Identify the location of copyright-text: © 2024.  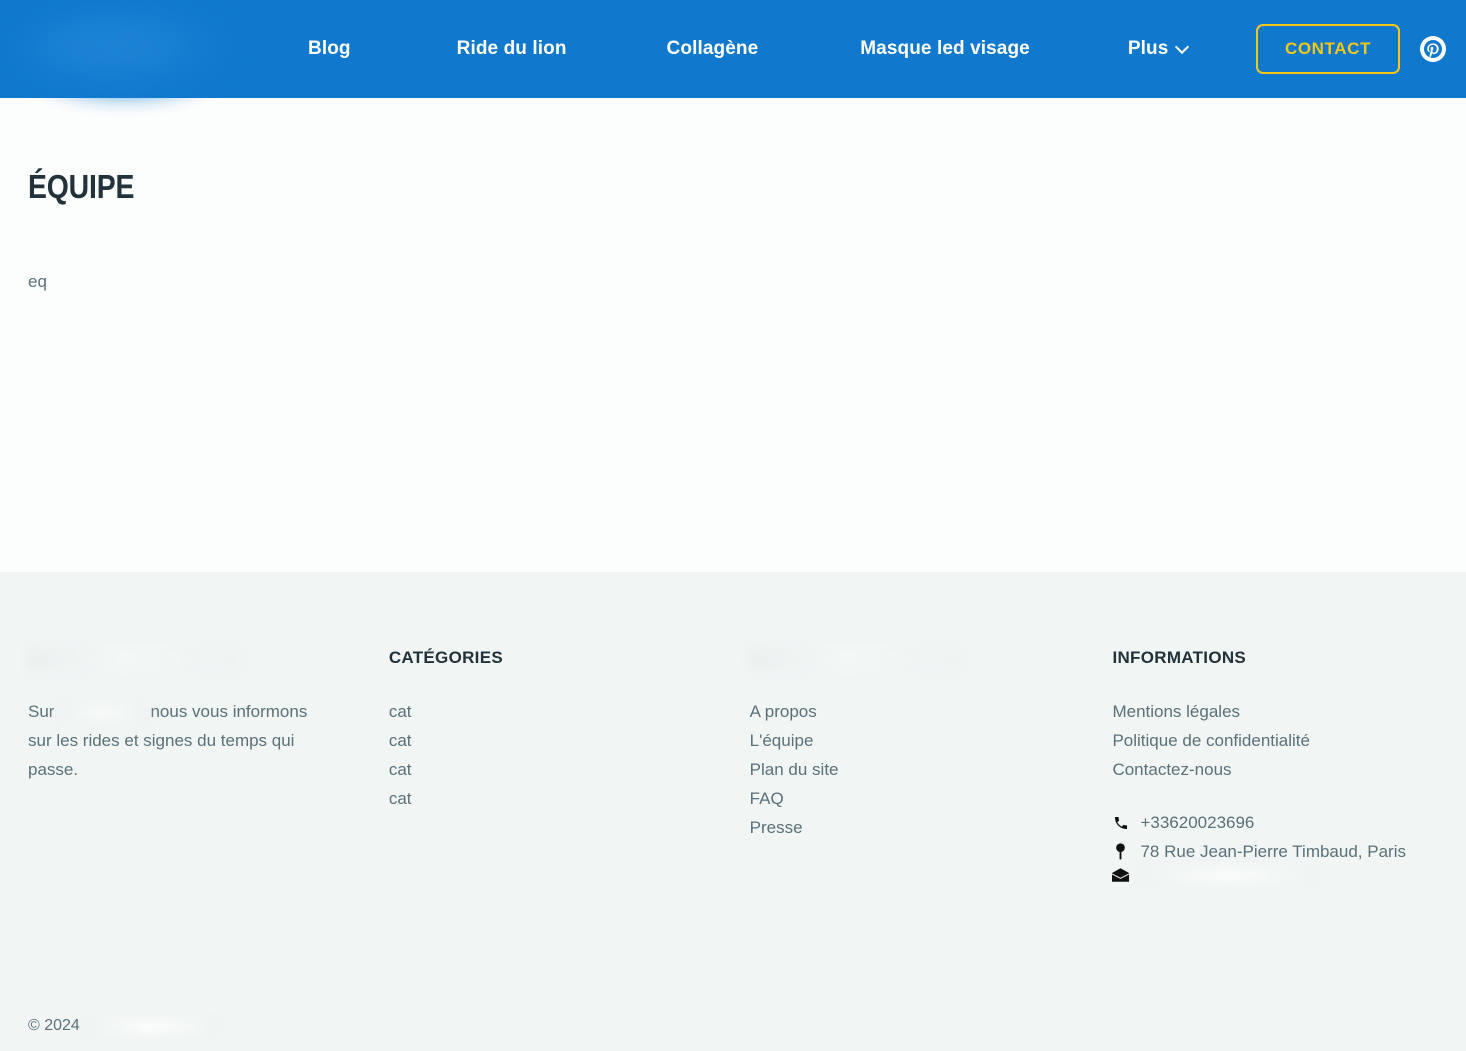
(54, 1025).